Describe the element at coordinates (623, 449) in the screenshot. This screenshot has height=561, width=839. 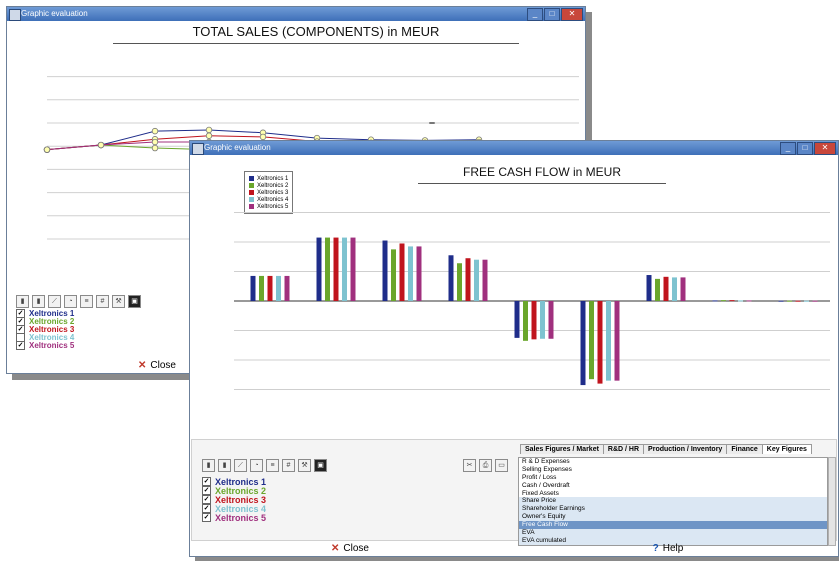
I see `tab: R&D / HR` at that location.